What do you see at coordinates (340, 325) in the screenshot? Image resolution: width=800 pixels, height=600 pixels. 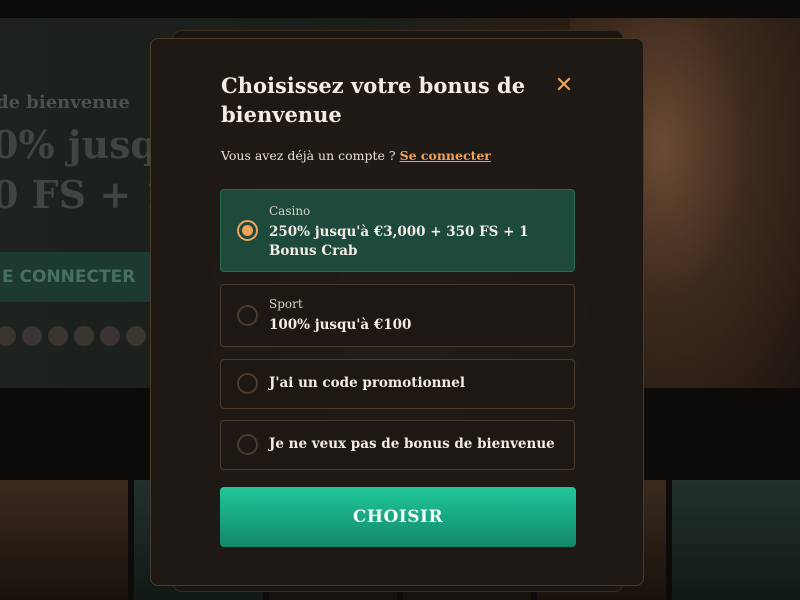 I see `option-label: 100% jusqu'à €100` at bounding box center [340, 325].